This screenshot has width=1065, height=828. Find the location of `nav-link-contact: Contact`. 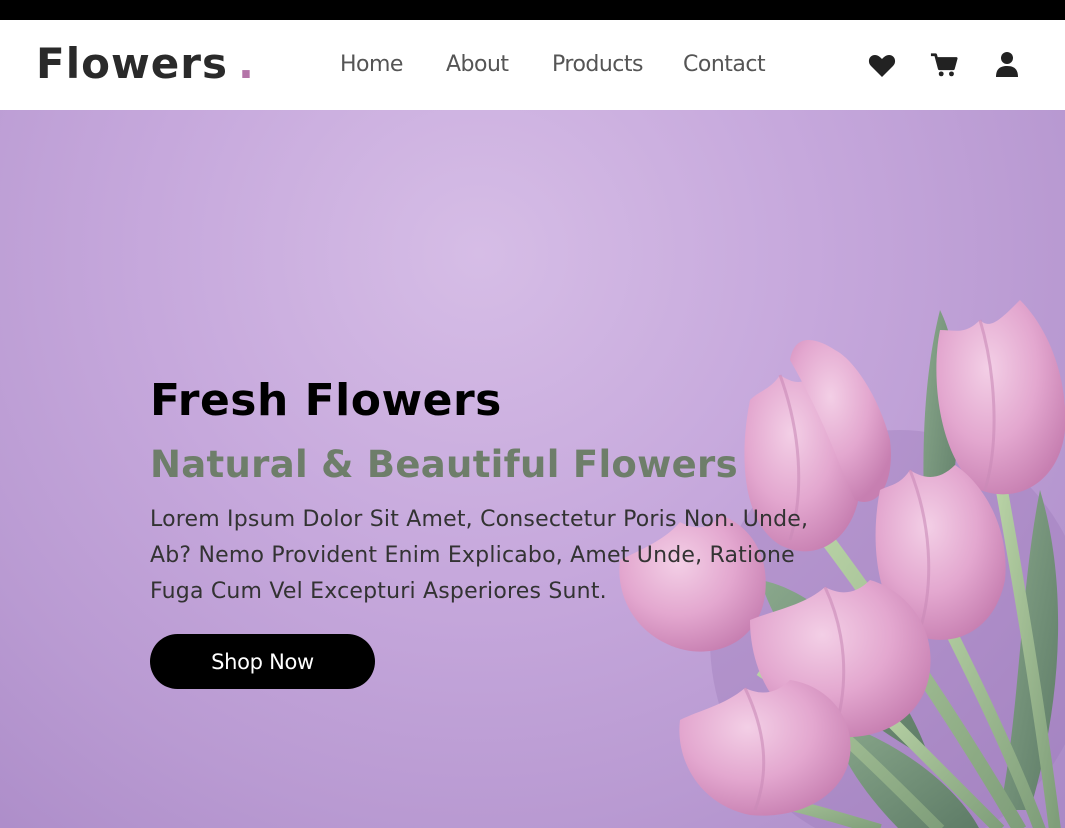

nav-link-contact: Contact is located at coordinates (724, 65).